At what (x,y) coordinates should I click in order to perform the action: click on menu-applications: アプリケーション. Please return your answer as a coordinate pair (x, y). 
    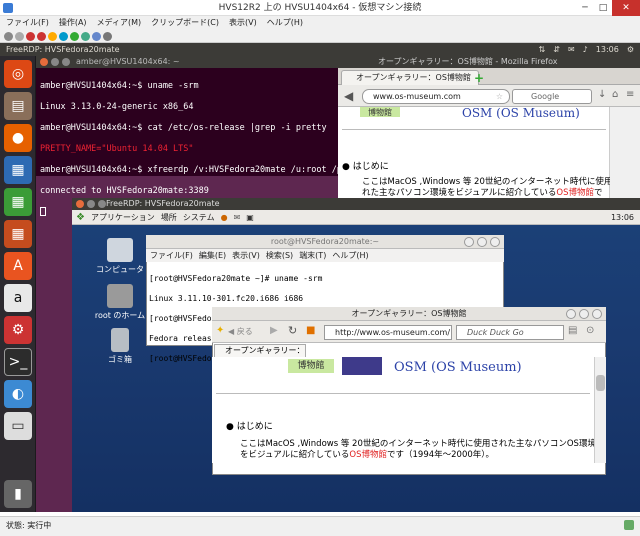
    Looking at the image, I should click on (123, 217).